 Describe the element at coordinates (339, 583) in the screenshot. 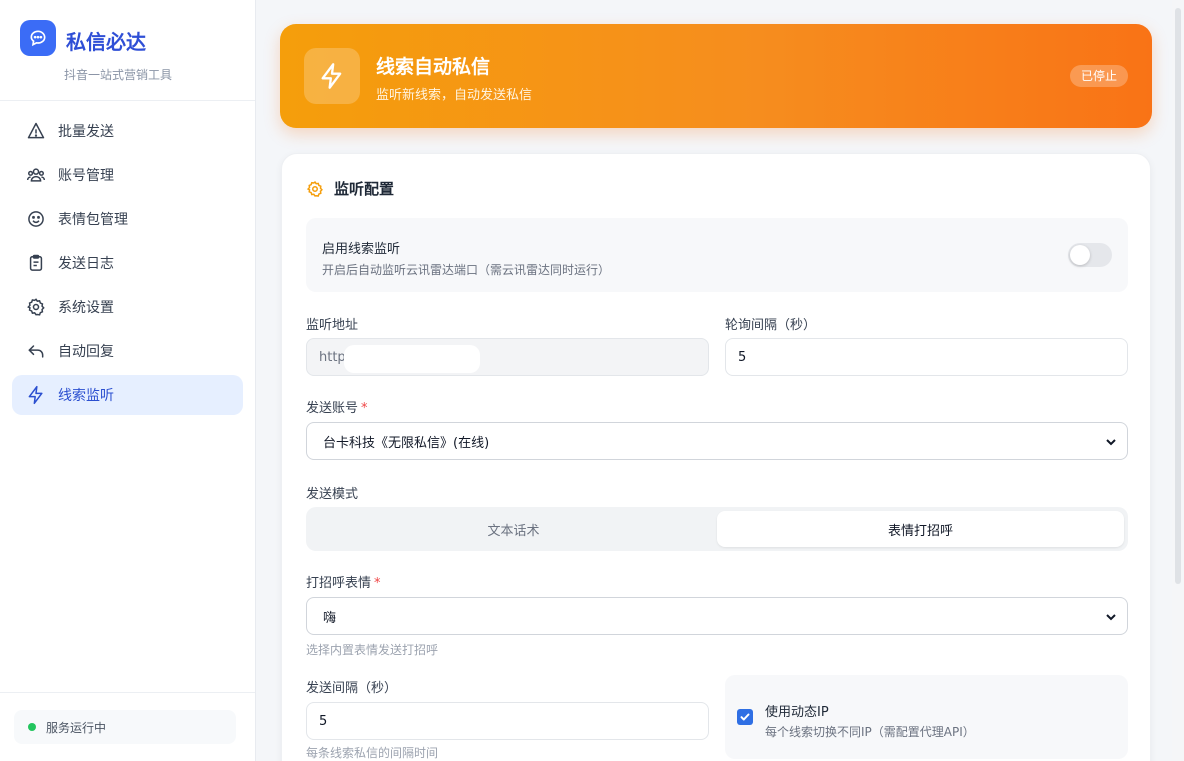

I see `greeting-emoji-label-text: 打招呼表情` at that location.